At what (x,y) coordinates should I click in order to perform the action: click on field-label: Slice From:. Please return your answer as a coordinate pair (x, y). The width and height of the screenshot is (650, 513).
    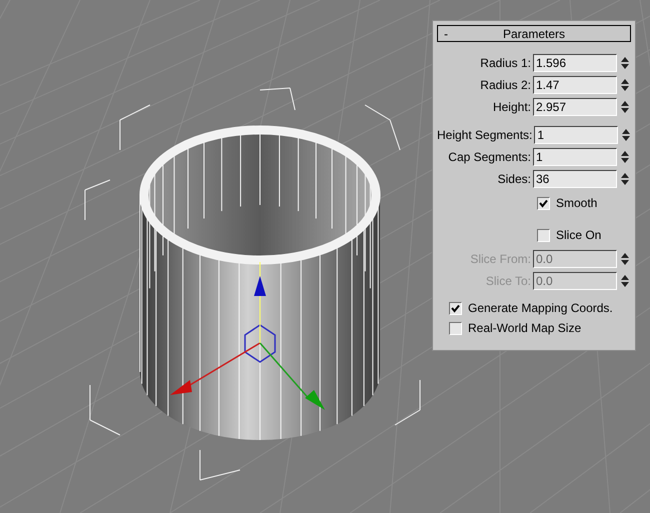
    Looking at the image, I should click on (500, 259).